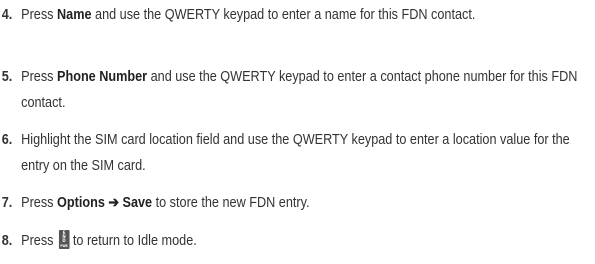 This screenshot has height=264, width=595. Describe the element at coordinates (7, 15) in the screenshot. I see `step-number: 4.` at that location.